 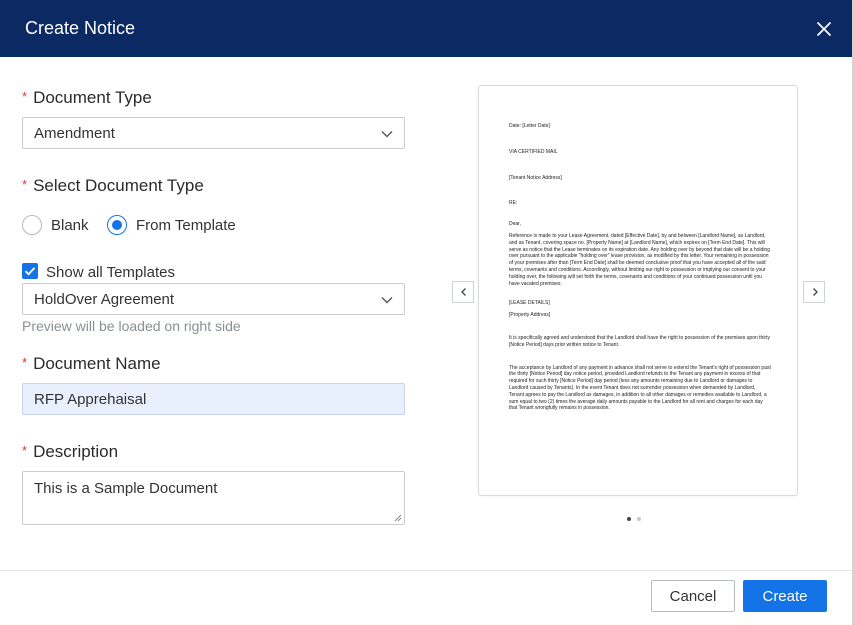 I want to click on select-document-type-label: * Select Document Type, so click(x=113, y=185).